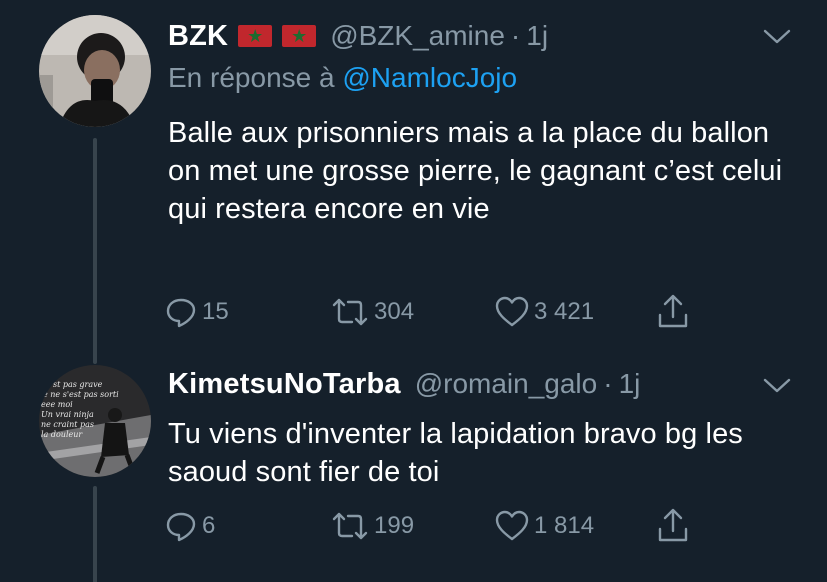 This screenshot has width=827, height=582. What do you see at coordinates (78, 384) in the screenshot?
I see `avatar-caption-line: st pas grave` at bounding box center [78, 384].